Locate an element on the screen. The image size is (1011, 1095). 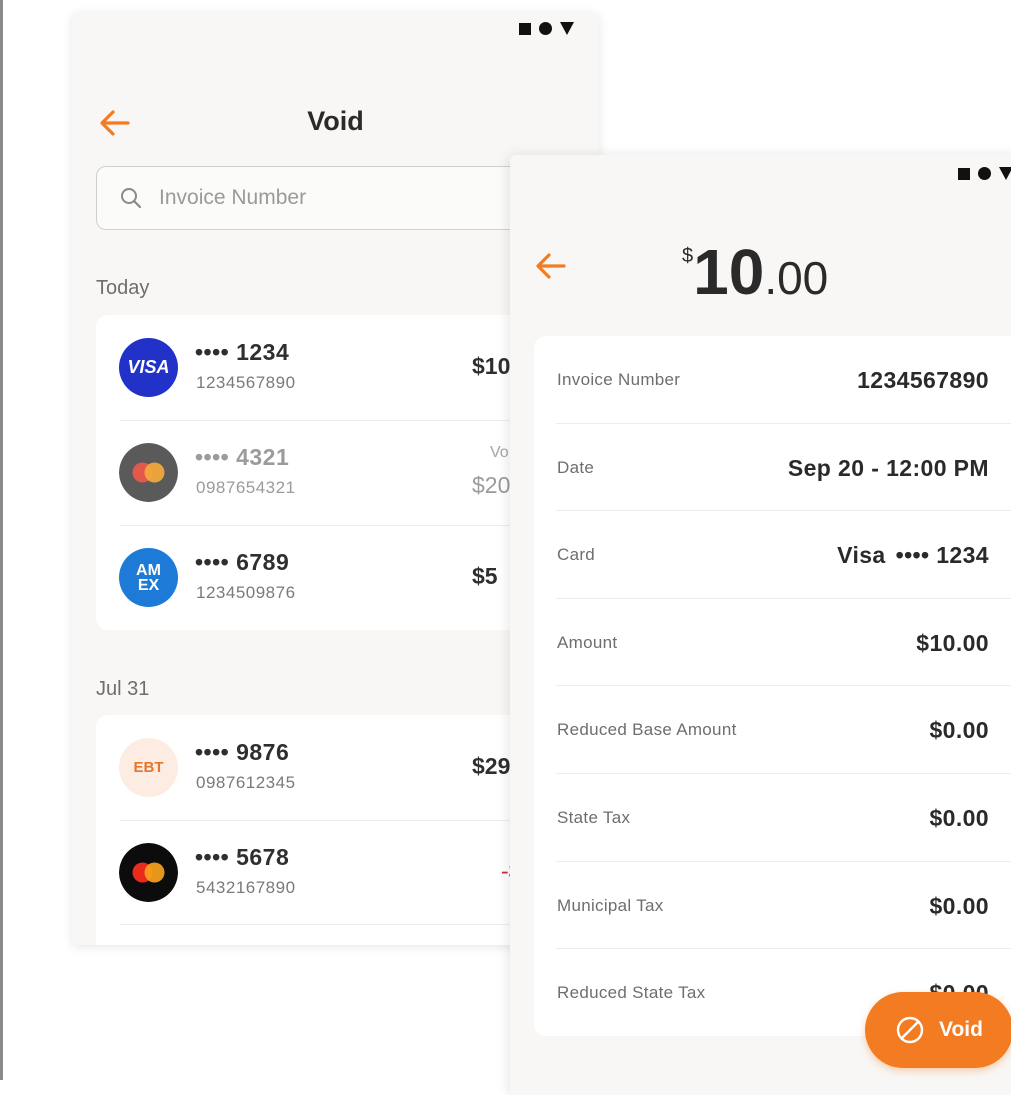
detail-value: Visa •••• 1234 is located at coordinates (913, 555).